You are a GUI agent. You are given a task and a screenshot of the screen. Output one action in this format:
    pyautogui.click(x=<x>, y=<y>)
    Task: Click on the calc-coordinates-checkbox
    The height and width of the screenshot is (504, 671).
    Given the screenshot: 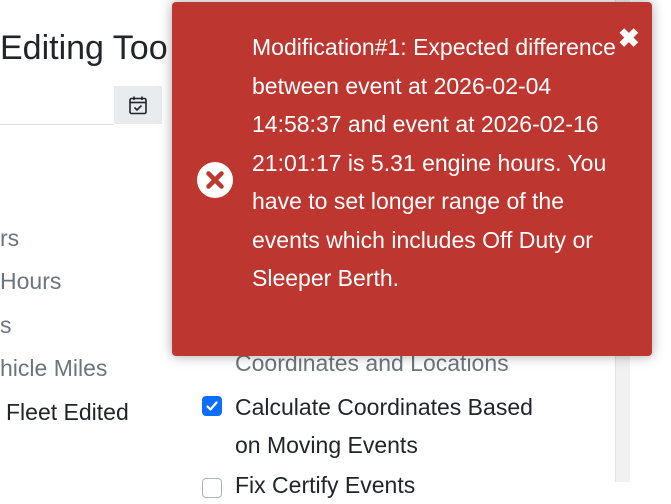 What is the action you would take?
    pyautogui.click(x=212, y=406)
    